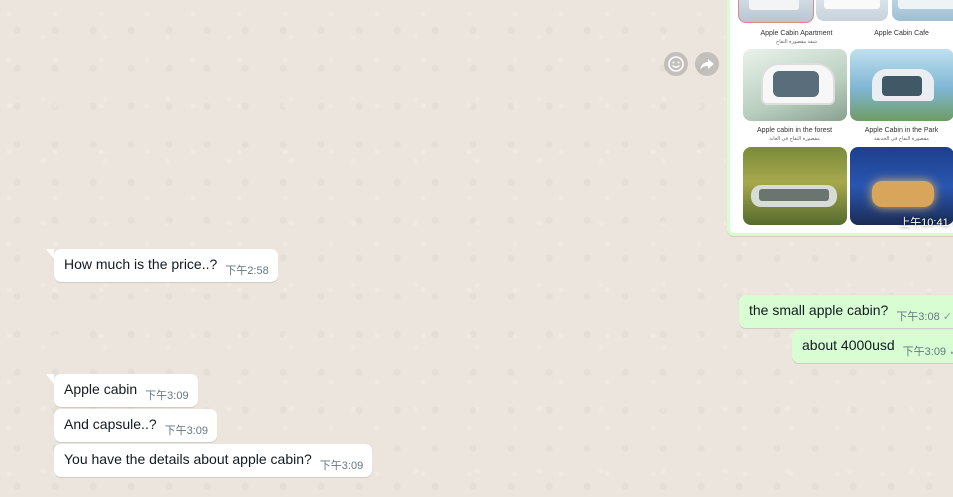  Describe the element at coordinates (247, 271) in the screenshot. I see `message-time: 下午2:58` at that location.